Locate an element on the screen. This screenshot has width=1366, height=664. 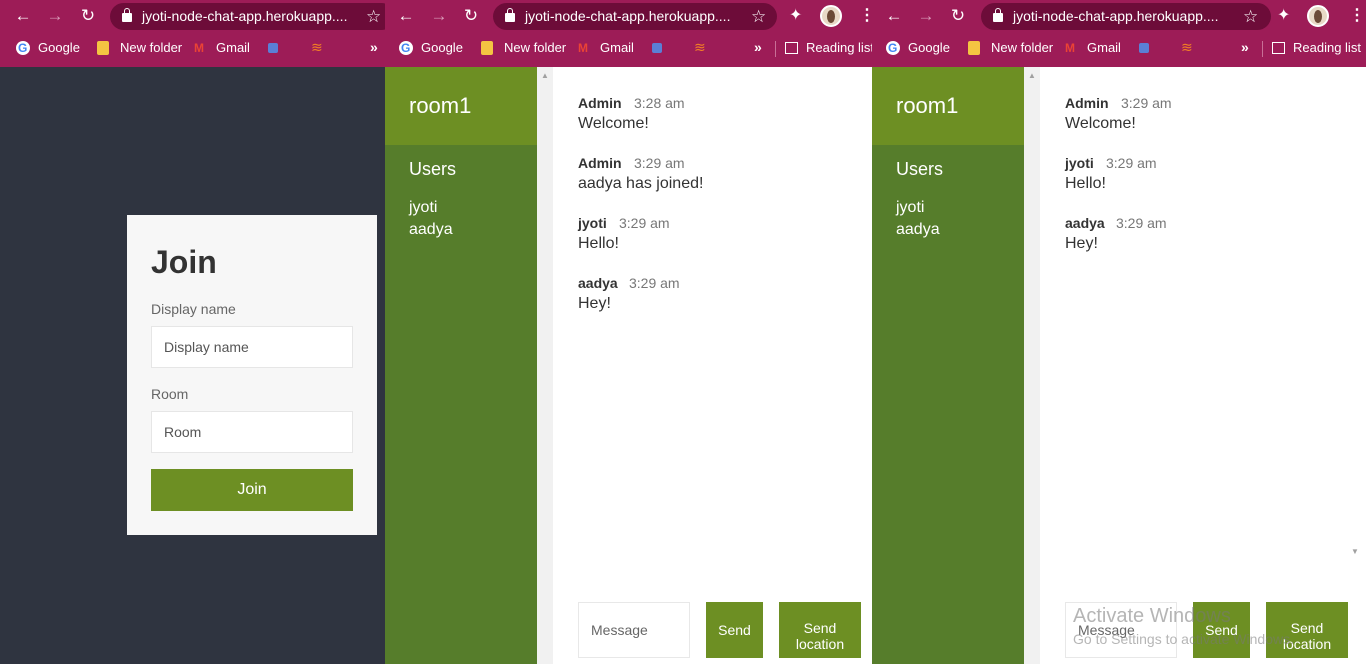
send-button: Send is located at coordinates (734, 630).